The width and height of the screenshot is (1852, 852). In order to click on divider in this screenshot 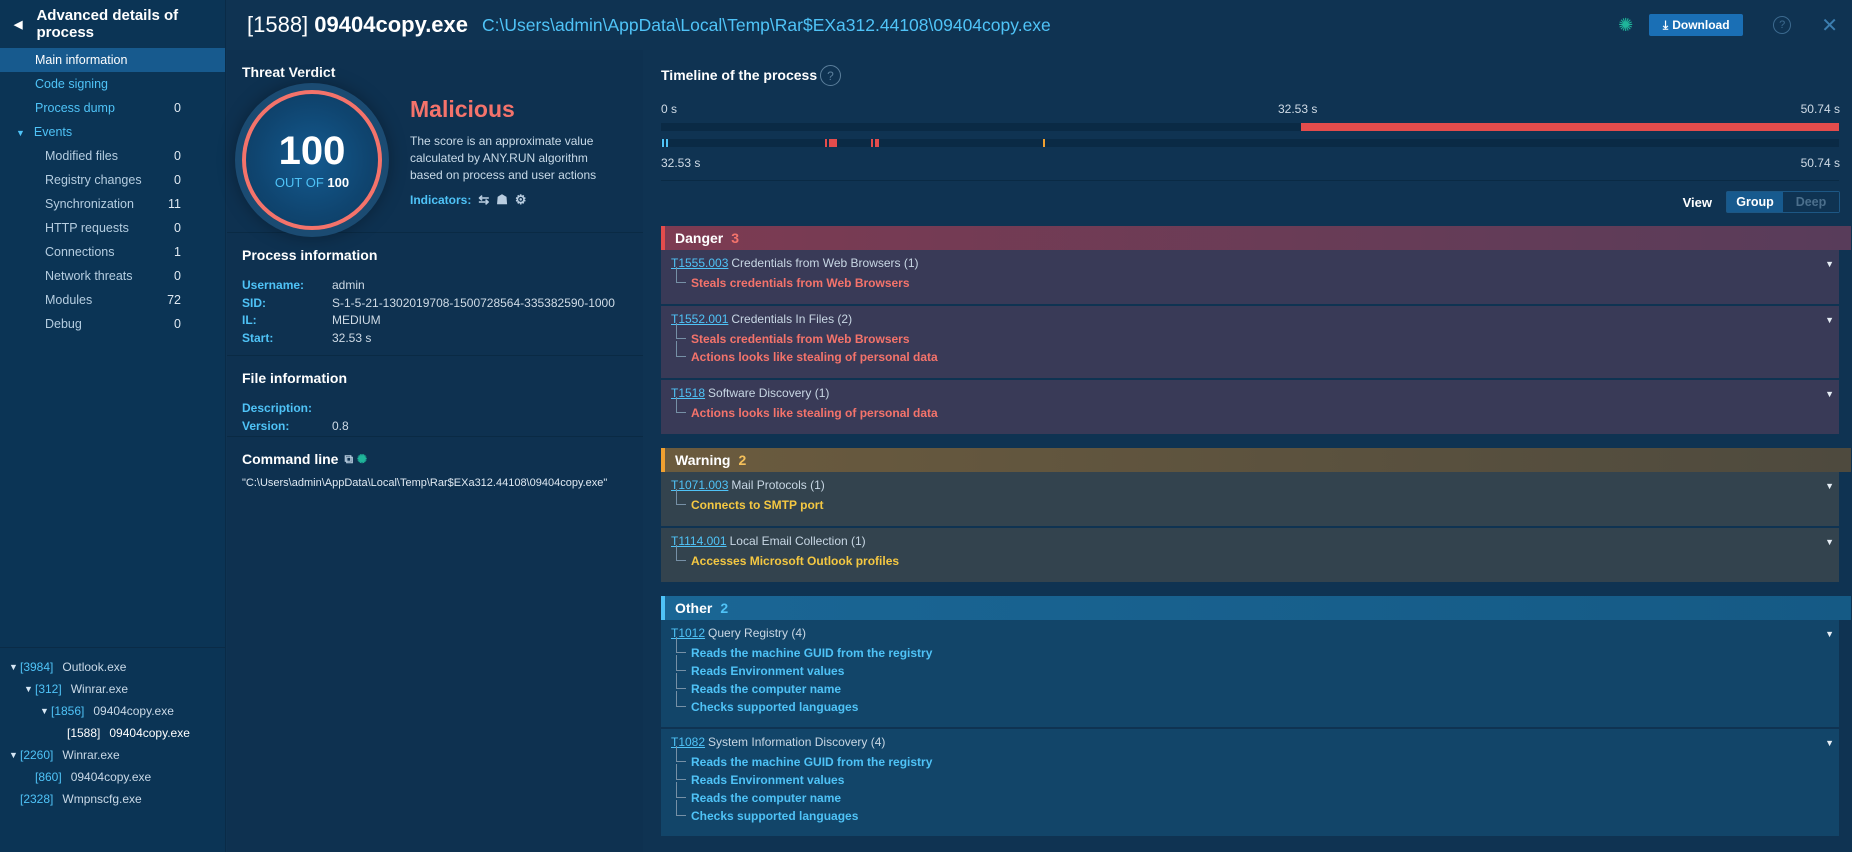, I will do `click(1250, 180)`.